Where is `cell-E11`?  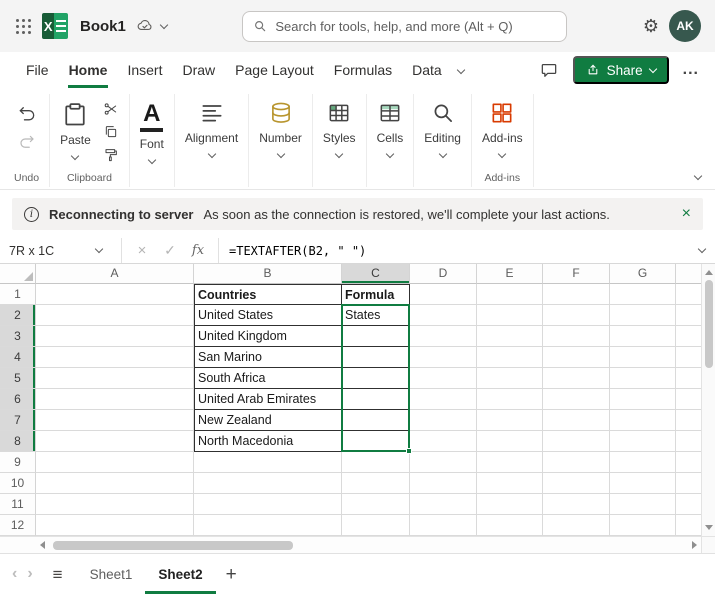 cell-E11 is located at coordinates (510, 504).